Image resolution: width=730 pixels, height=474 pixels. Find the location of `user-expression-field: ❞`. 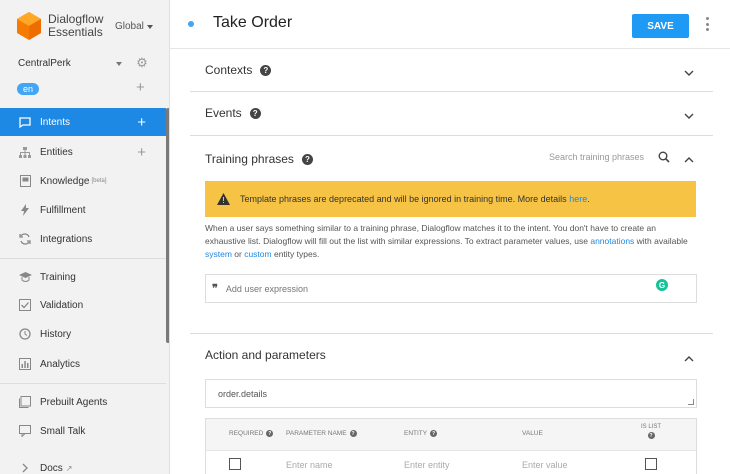

user-expression-field: ❞ is located at coordinates (451, 288).